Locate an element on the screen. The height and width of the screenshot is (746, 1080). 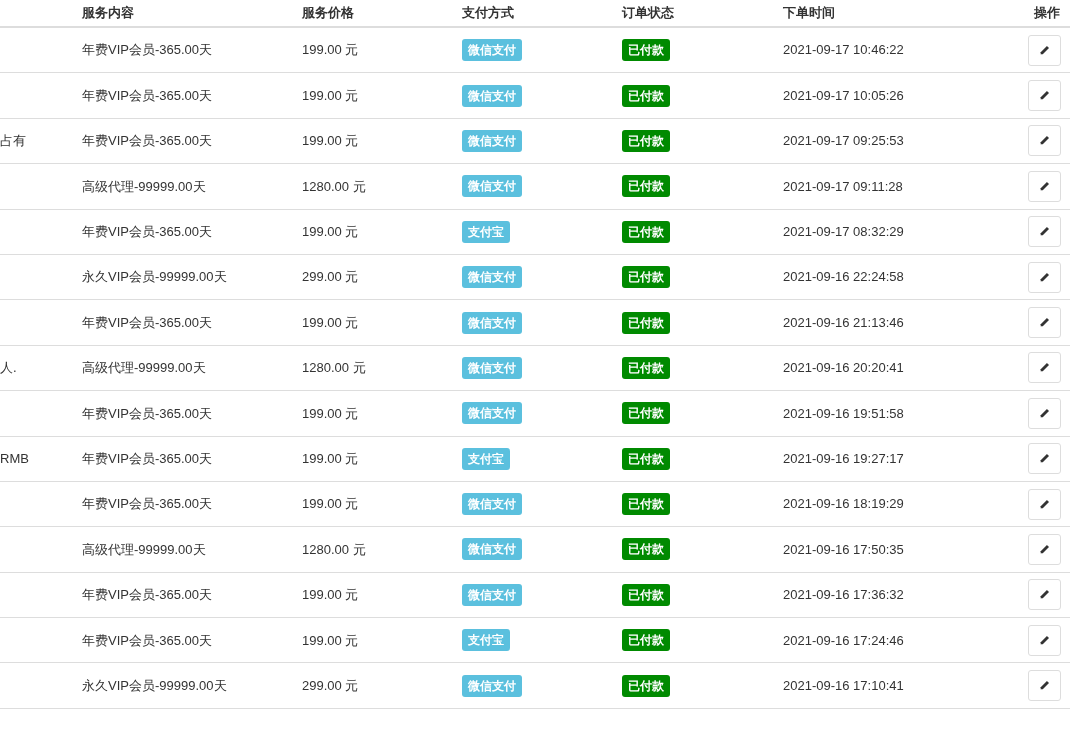
time-cell-text: 2021-09-16 22:24:58 is located at coordinates (844, 277).